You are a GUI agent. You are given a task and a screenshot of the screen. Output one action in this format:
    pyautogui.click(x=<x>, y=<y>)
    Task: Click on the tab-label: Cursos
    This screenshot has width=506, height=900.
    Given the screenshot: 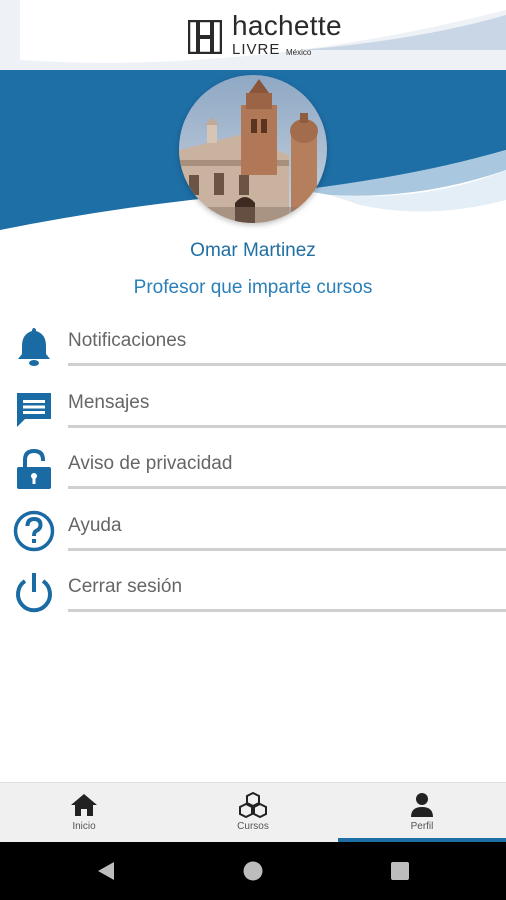 What is the action you would take?
    pyautogui.click(x=253, y=826)
    